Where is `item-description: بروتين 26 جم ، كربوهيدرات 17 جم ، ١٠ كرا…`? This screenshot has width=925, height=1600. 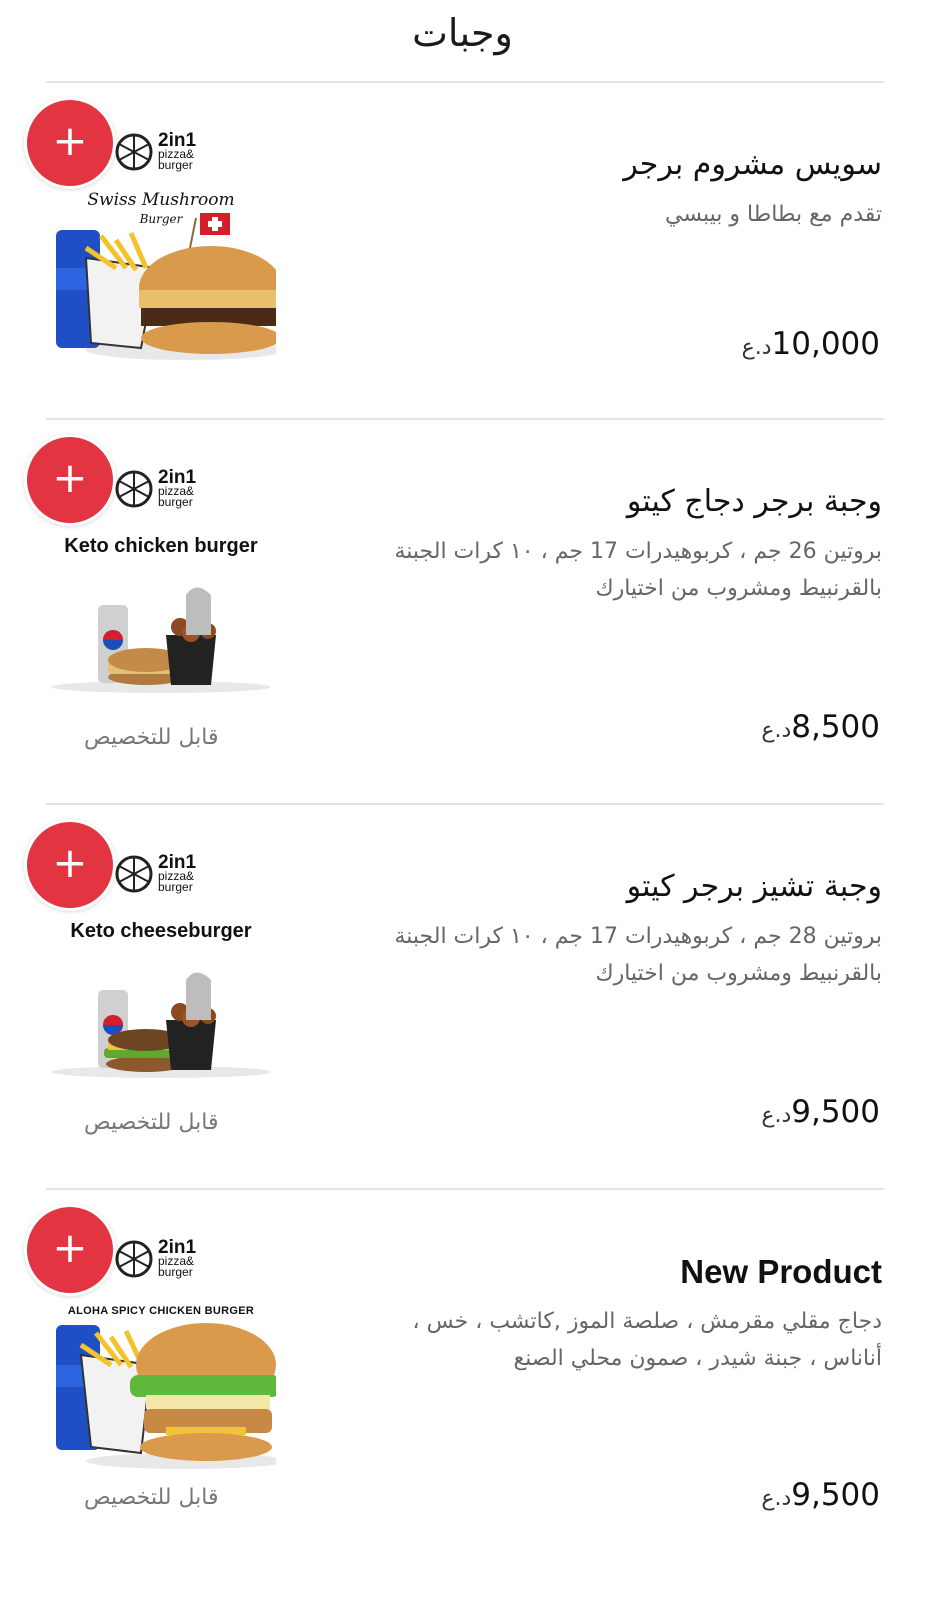 item-description: بروتين 26 جم ، كربوهيدرات 17 جم ، ١٠ كرا… is located at coordinates (638, 570).